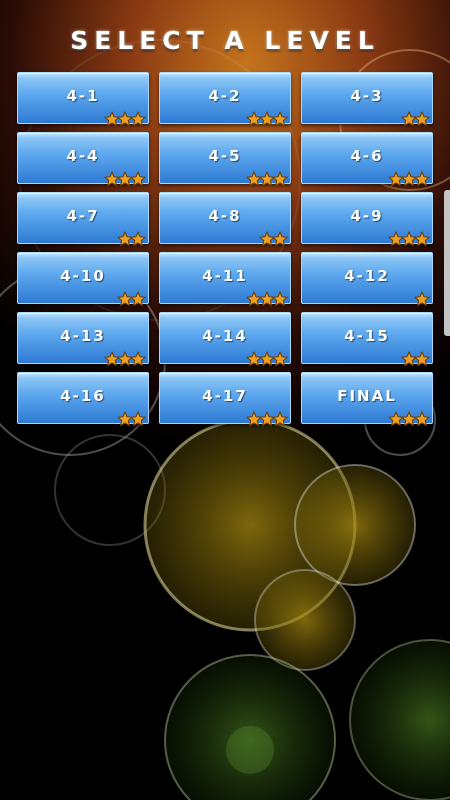 The height and width of the screenshot is (800, 450). I want to click on level-label: 4-9, so click(367, 216).